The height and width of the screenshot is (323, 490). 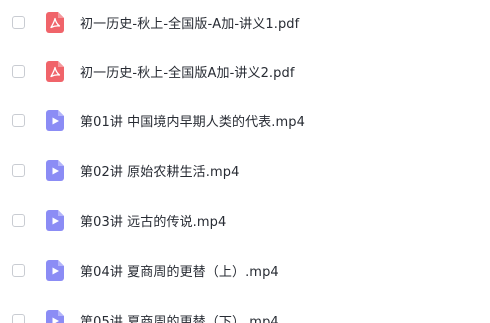 I want to click on file-name: 第02讲 原始农耕生活.mp4, so click(x=160, y=172).